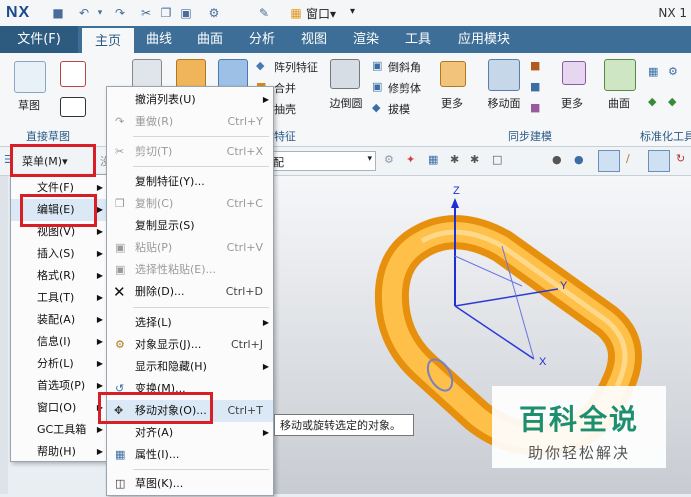 The width and height of the screenshot is (691, 497). I want to click on tab-view: 视图, so click(314, 39).